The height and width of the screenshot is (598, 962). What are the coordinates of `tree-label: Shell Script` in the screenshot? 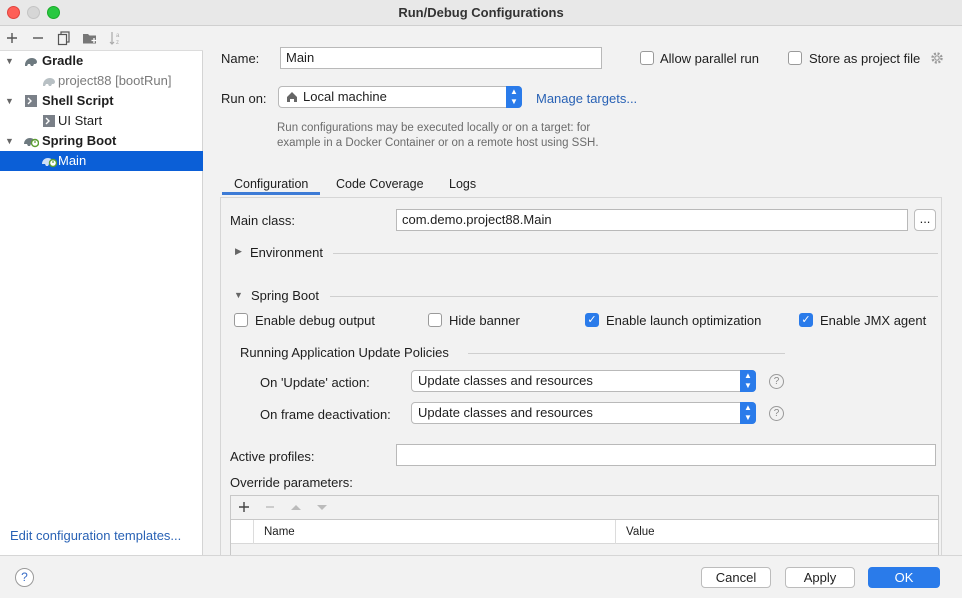 It's located at (78, 100).